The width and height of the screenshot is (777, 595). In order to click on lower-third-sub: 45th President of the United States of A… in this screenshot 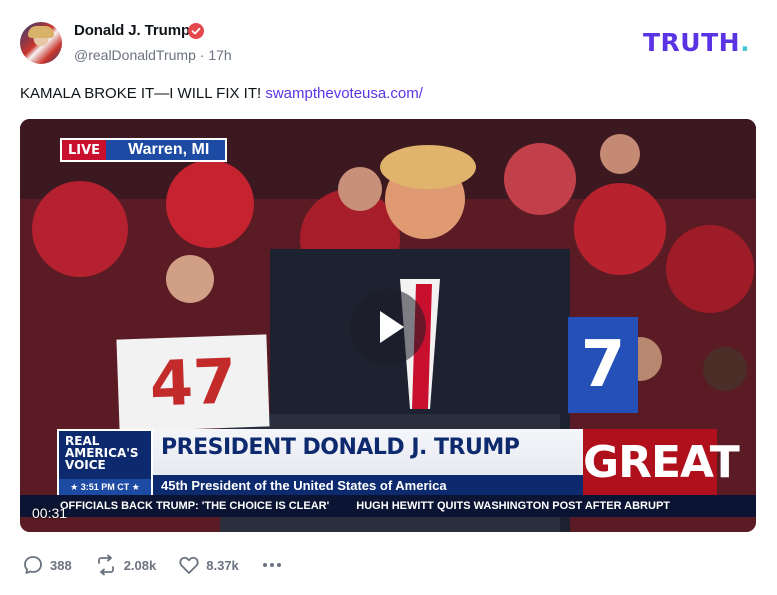, I will do `click(368, 486)`.